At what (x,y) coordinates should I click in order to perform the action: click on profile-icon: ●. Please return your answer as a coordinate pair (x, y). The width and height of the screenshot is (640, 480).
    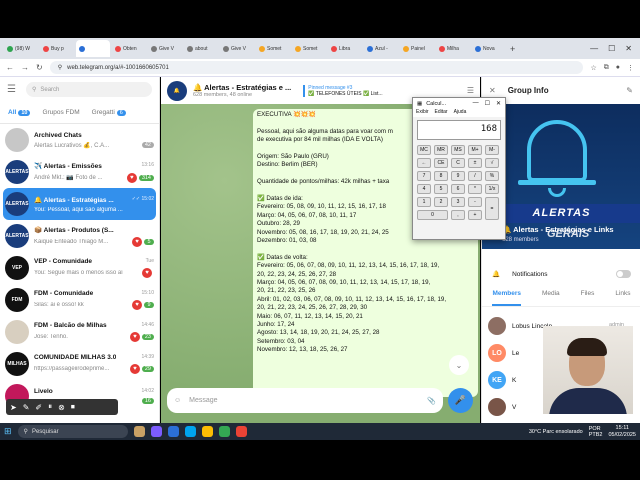
    Looking at the image, I should click on (618, 68).